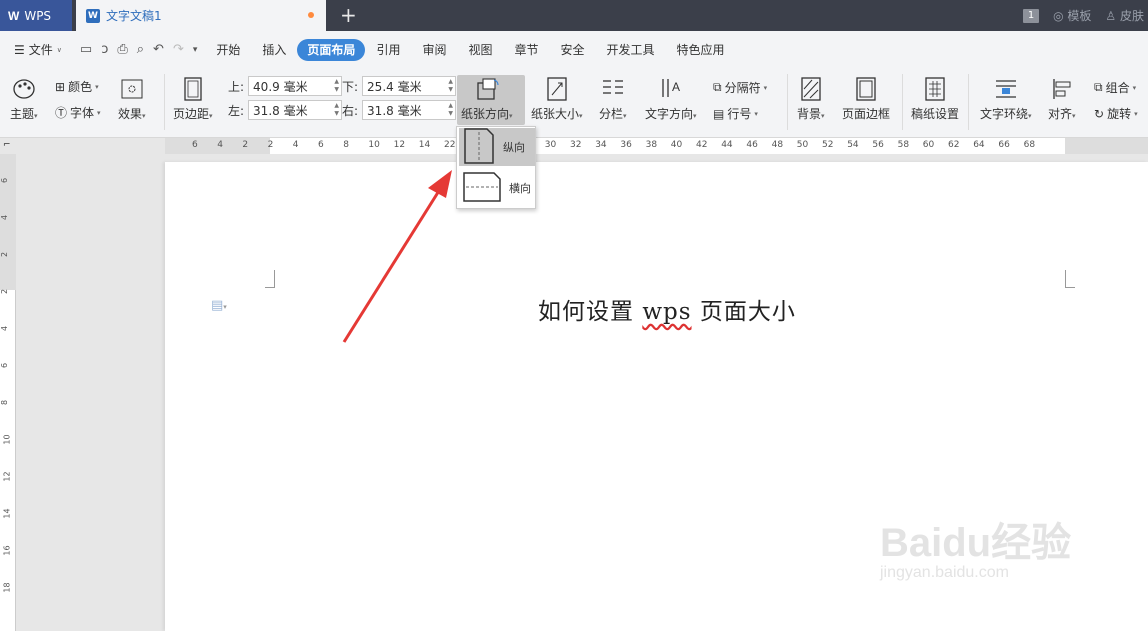 Image resolution: width=1148 pixels, height=631 pixels. I want to click on columns-button: 分栏▾, so click(613, 99).